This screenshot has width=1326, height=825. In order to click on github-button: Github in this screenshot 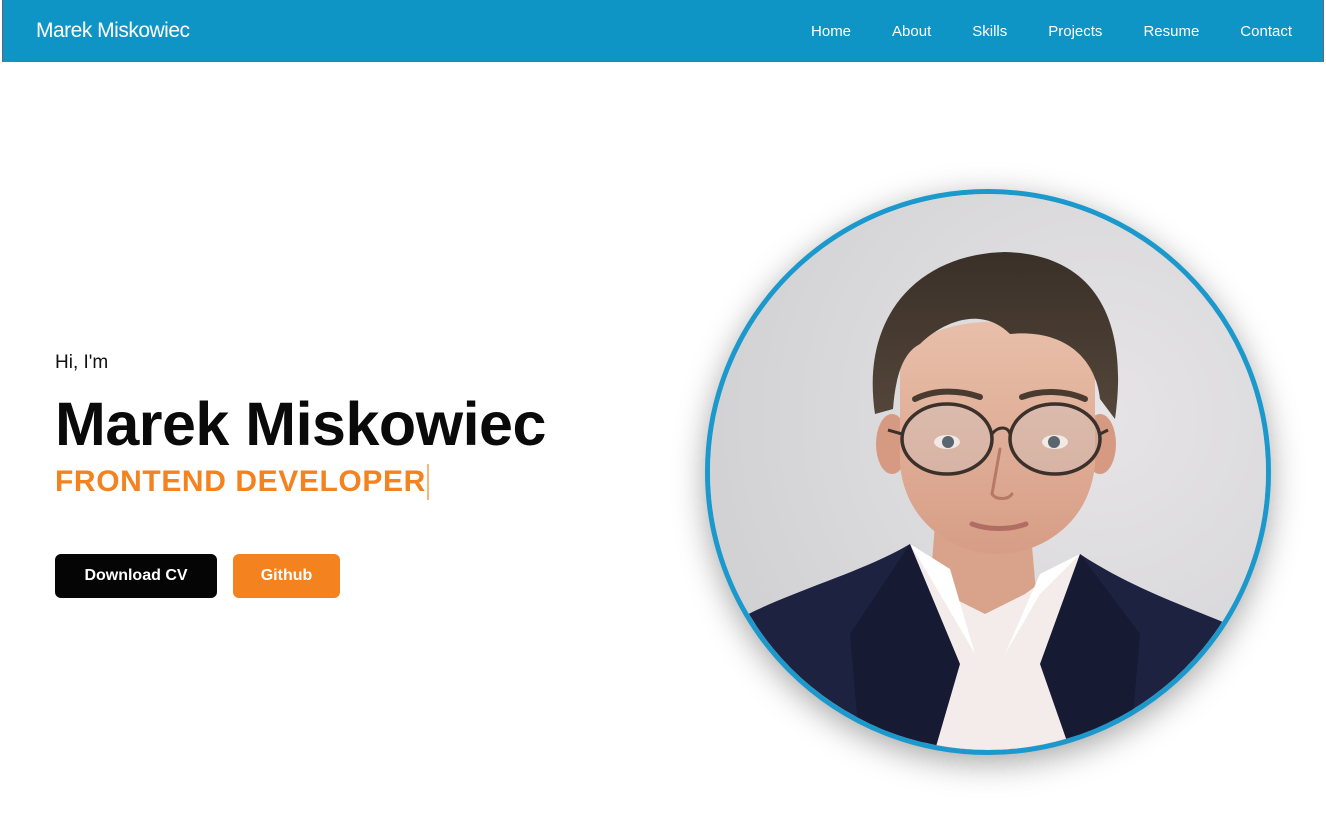, I will do `click(286, 576)`.